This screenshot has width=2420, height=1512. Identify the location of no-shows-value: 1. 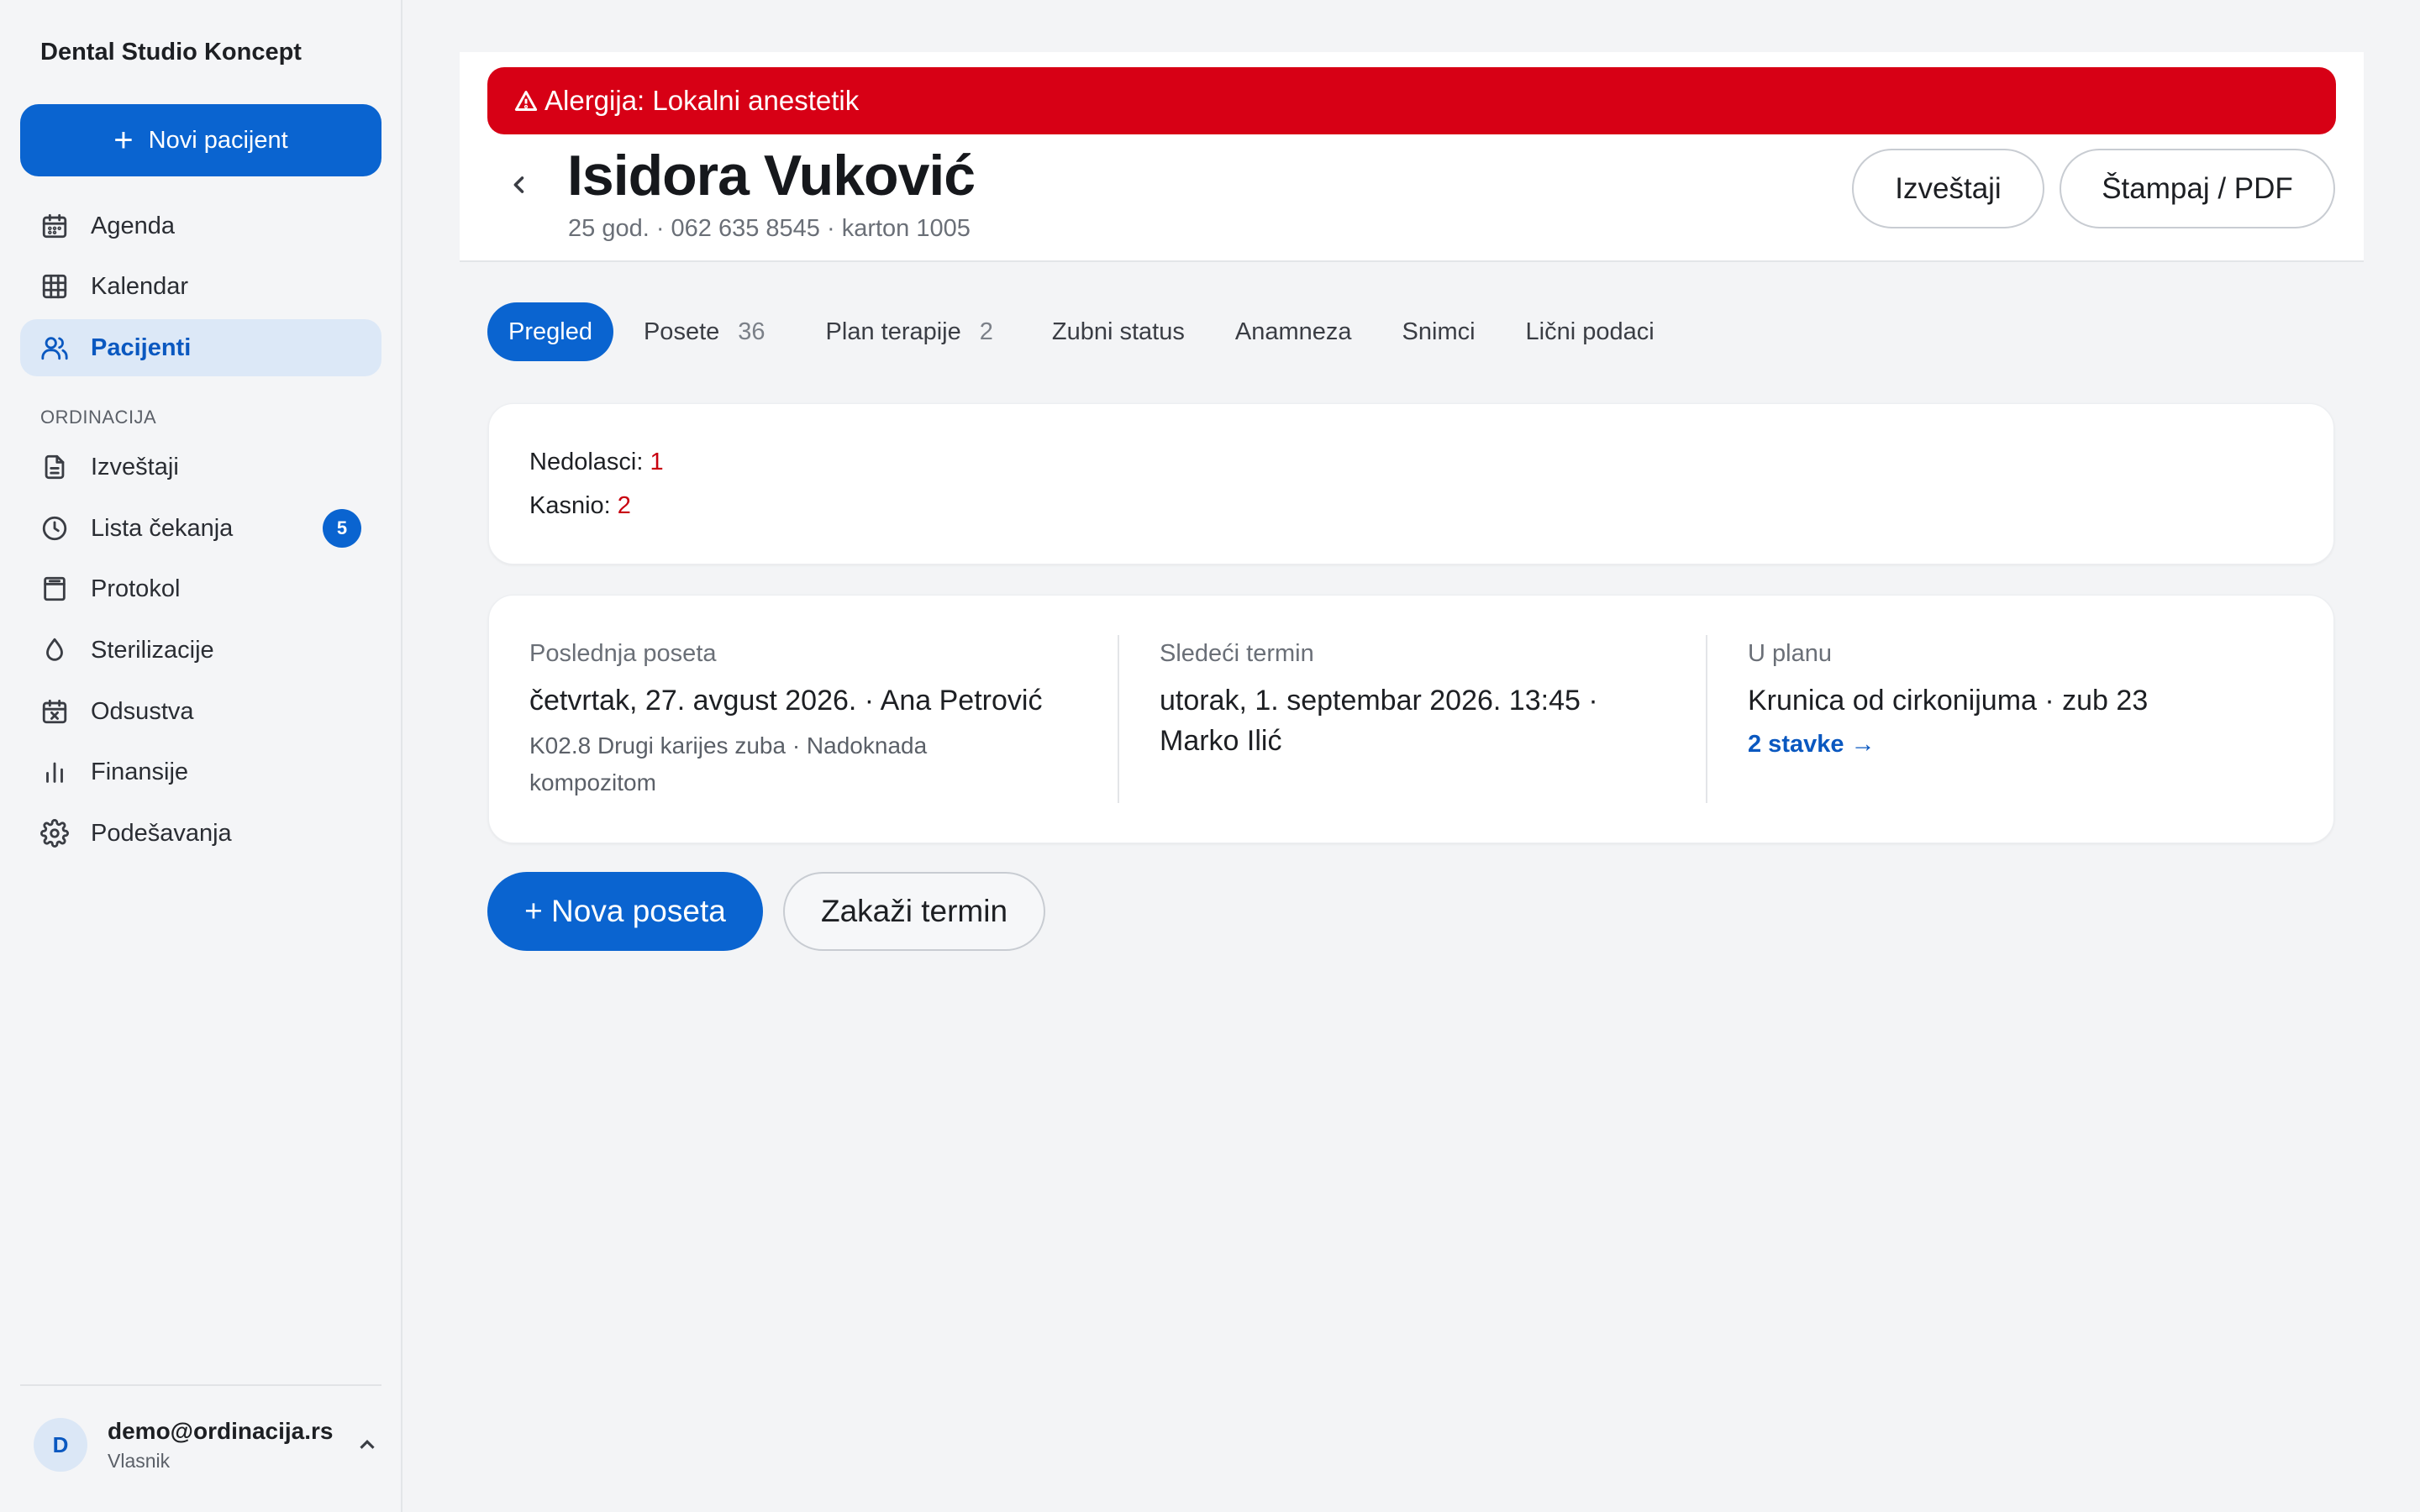
(657, 462).